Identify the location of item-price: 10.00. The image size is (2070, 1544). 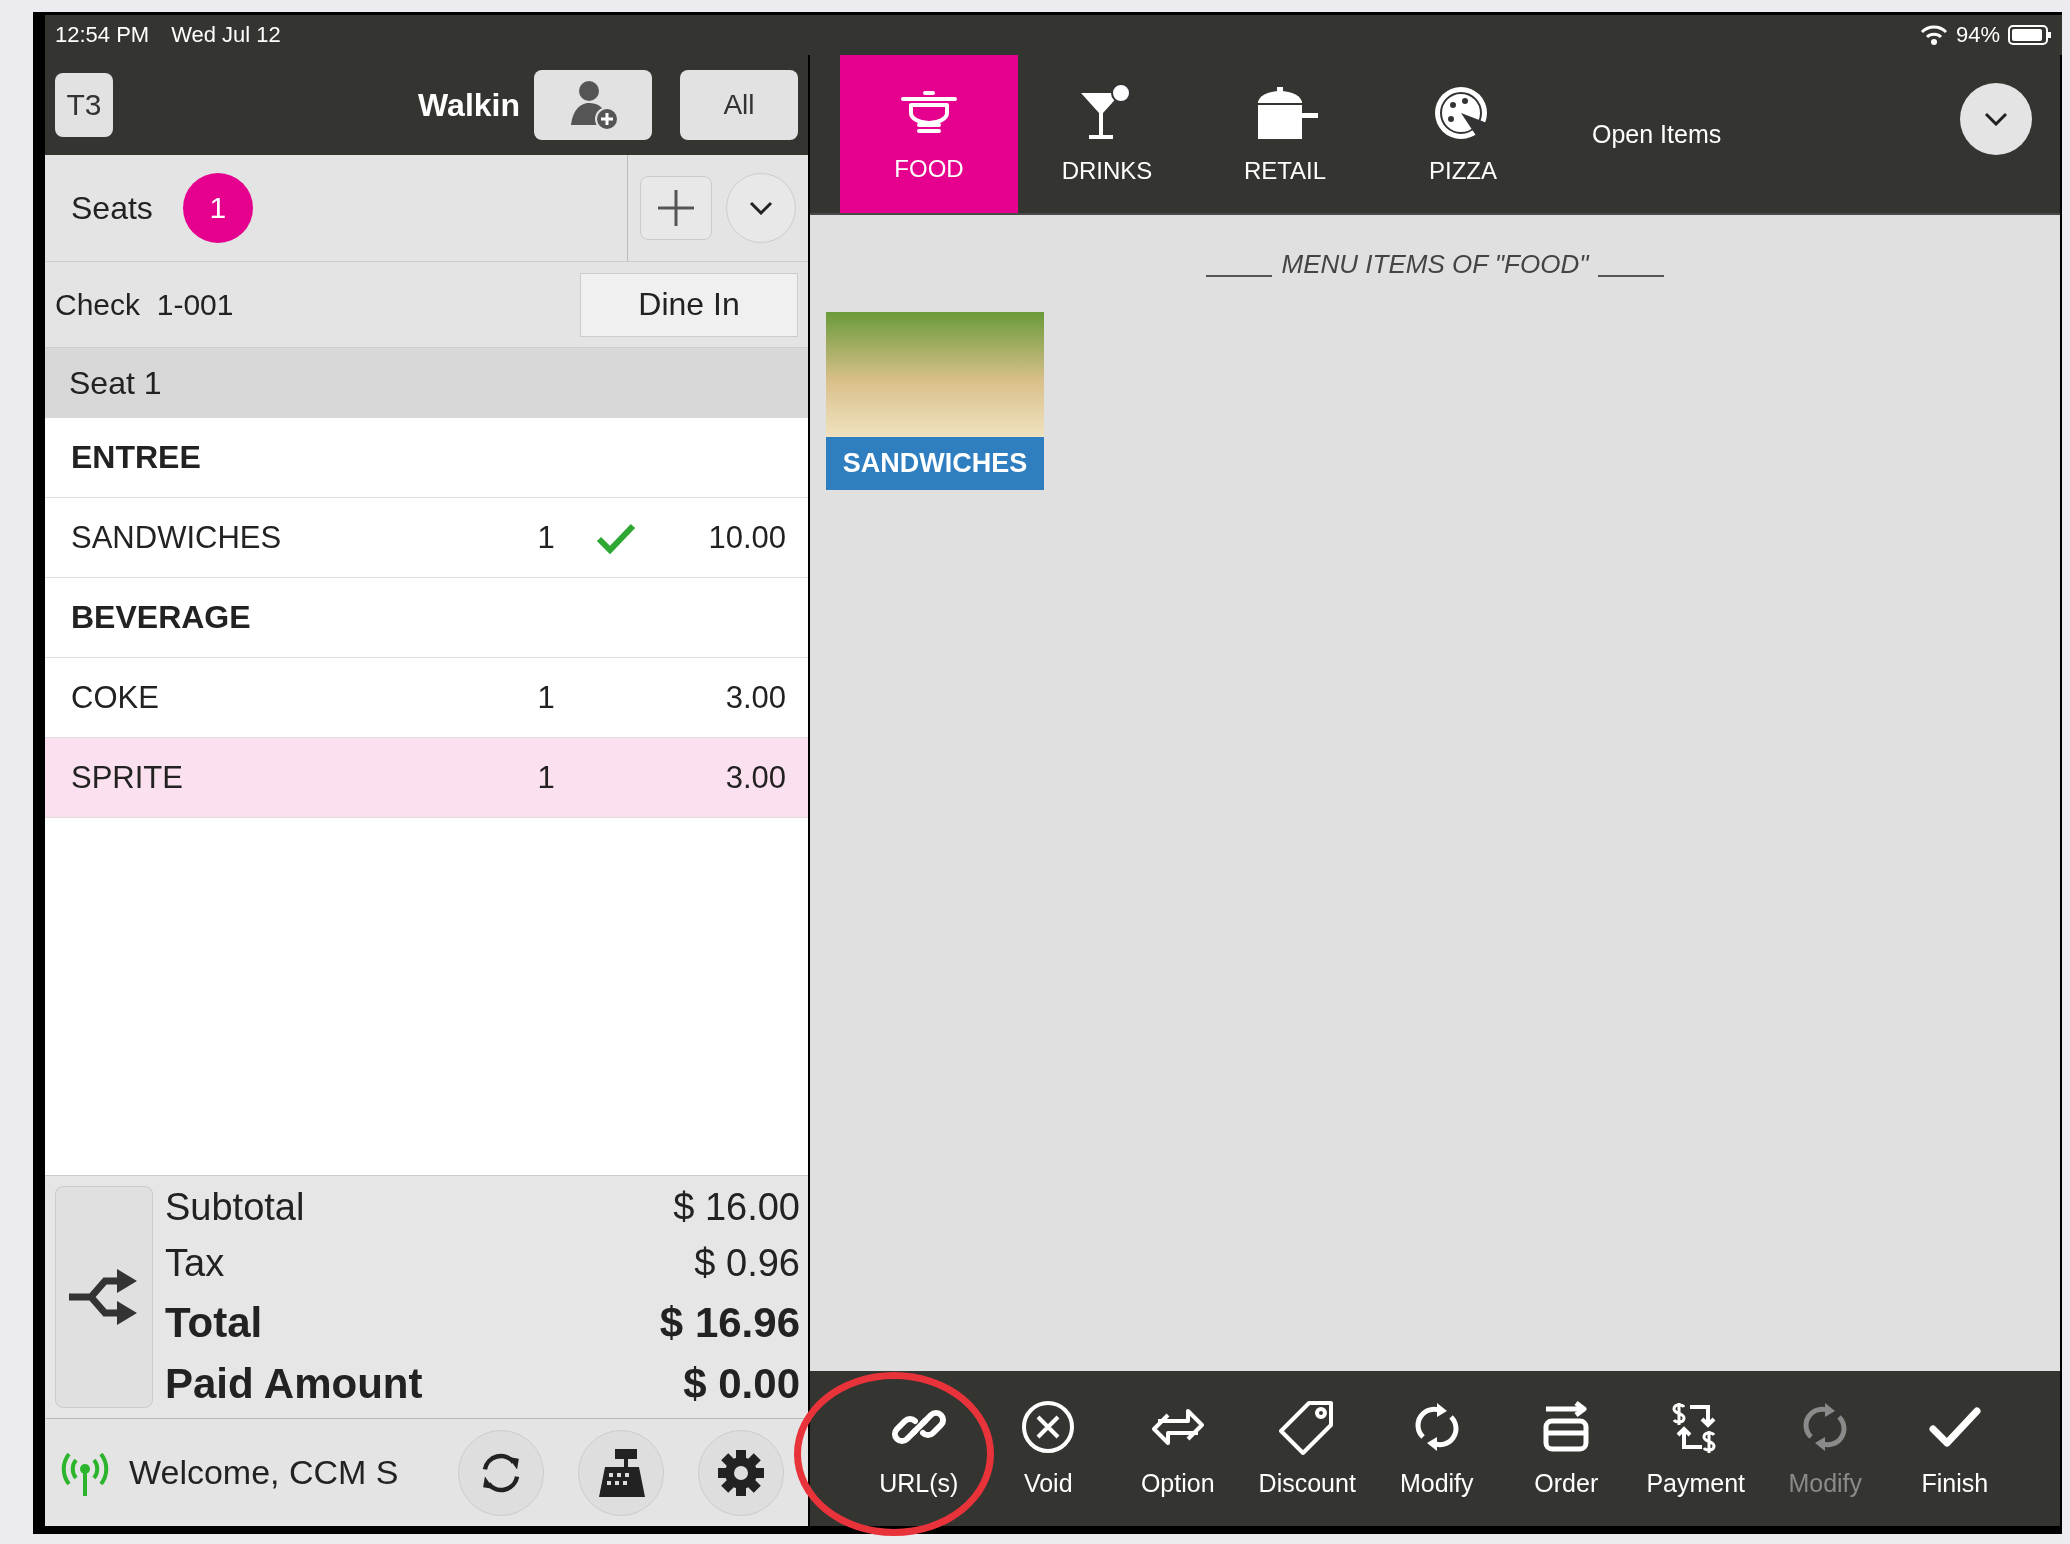
(746, 537).